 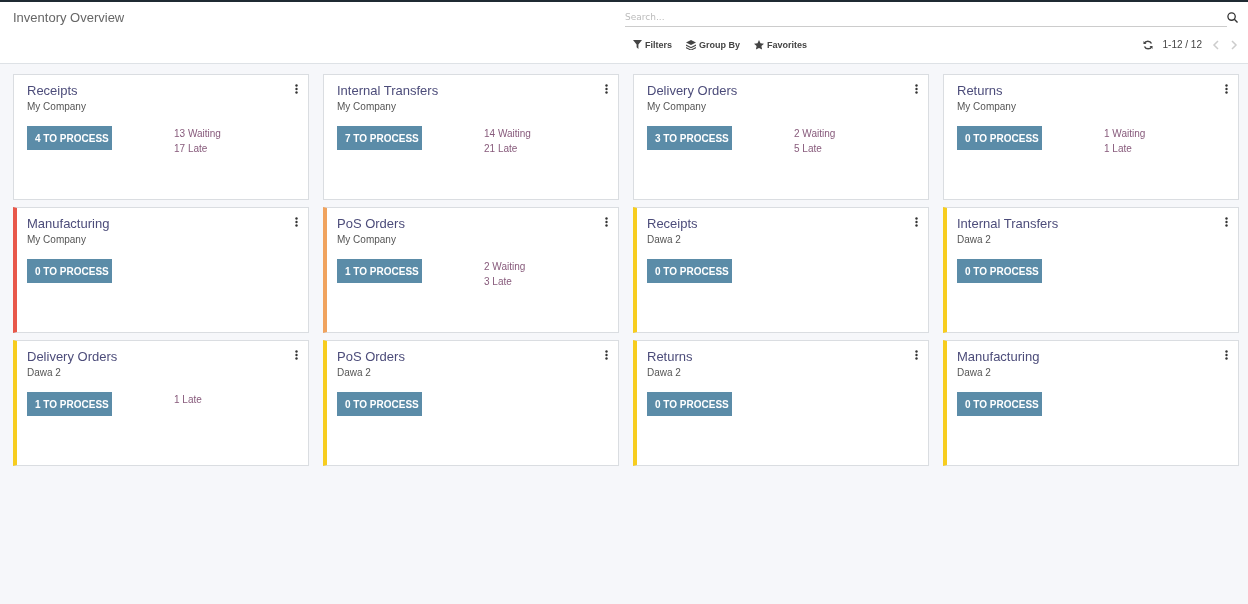 I want to click on status-link: 17 Late, so click(x=197, y=148).